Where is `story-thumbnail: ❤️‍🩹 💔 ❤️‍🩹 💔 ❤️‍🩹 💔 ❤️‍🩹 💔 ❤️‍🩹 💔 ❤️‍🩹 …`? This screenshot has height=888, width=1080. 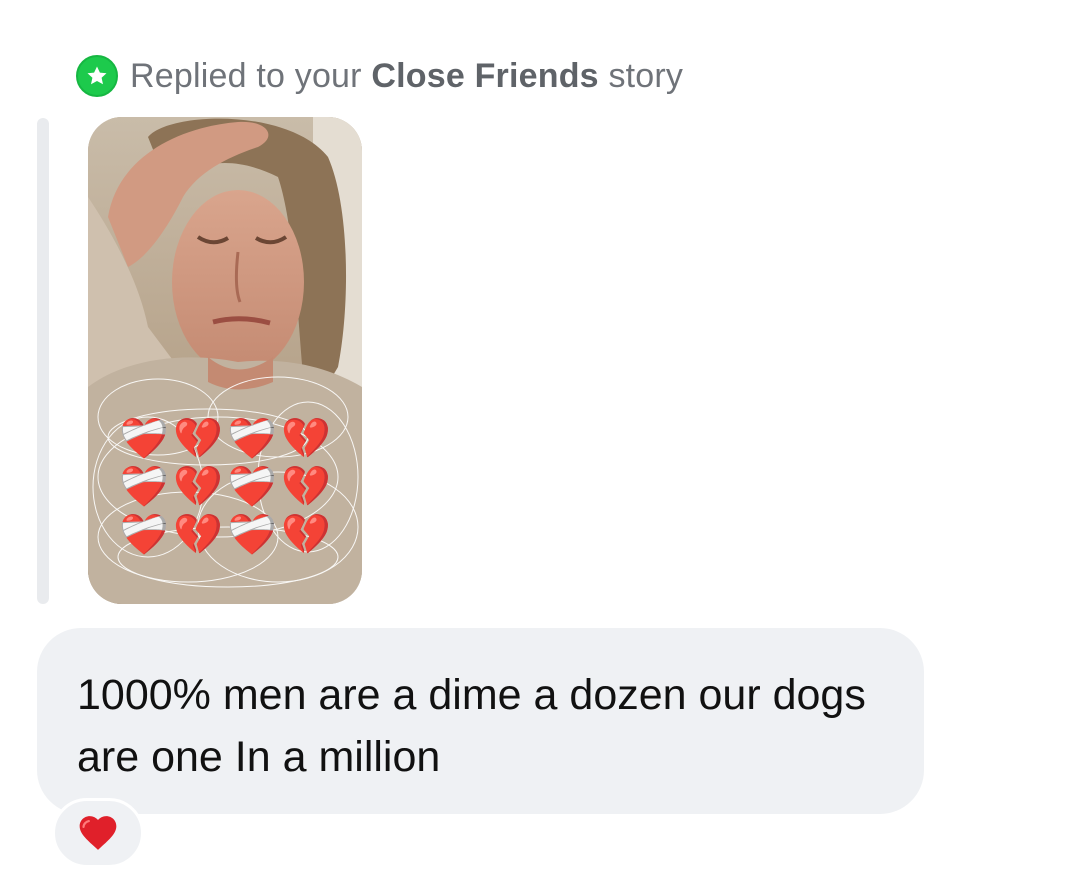 story-thumbnail: ❤️‍🩹 💔 ❤️‍🩹 💔 ❤️‍🩹 💔 ❤️‍🩹 💔 ❤️‍🩹 💔 ❤️‍🩹 … is located at coordinates (225, 360).